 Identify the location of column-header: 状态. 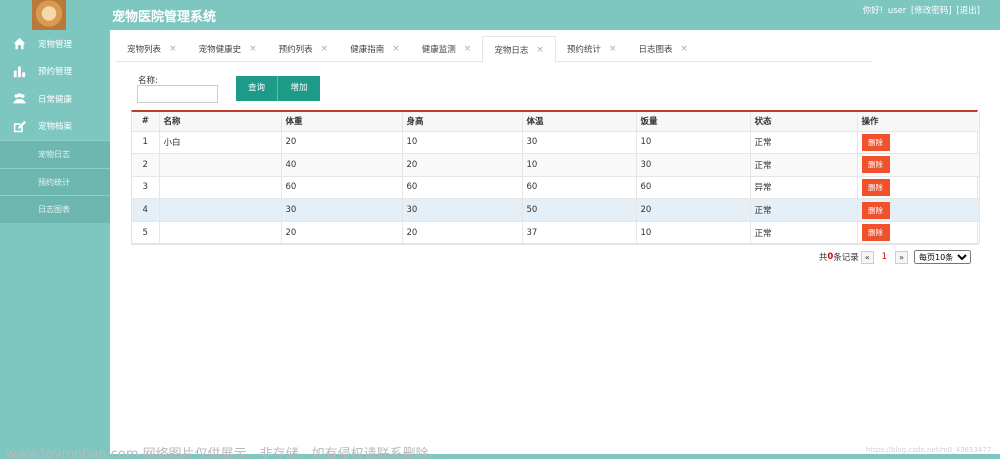
(804, 122).